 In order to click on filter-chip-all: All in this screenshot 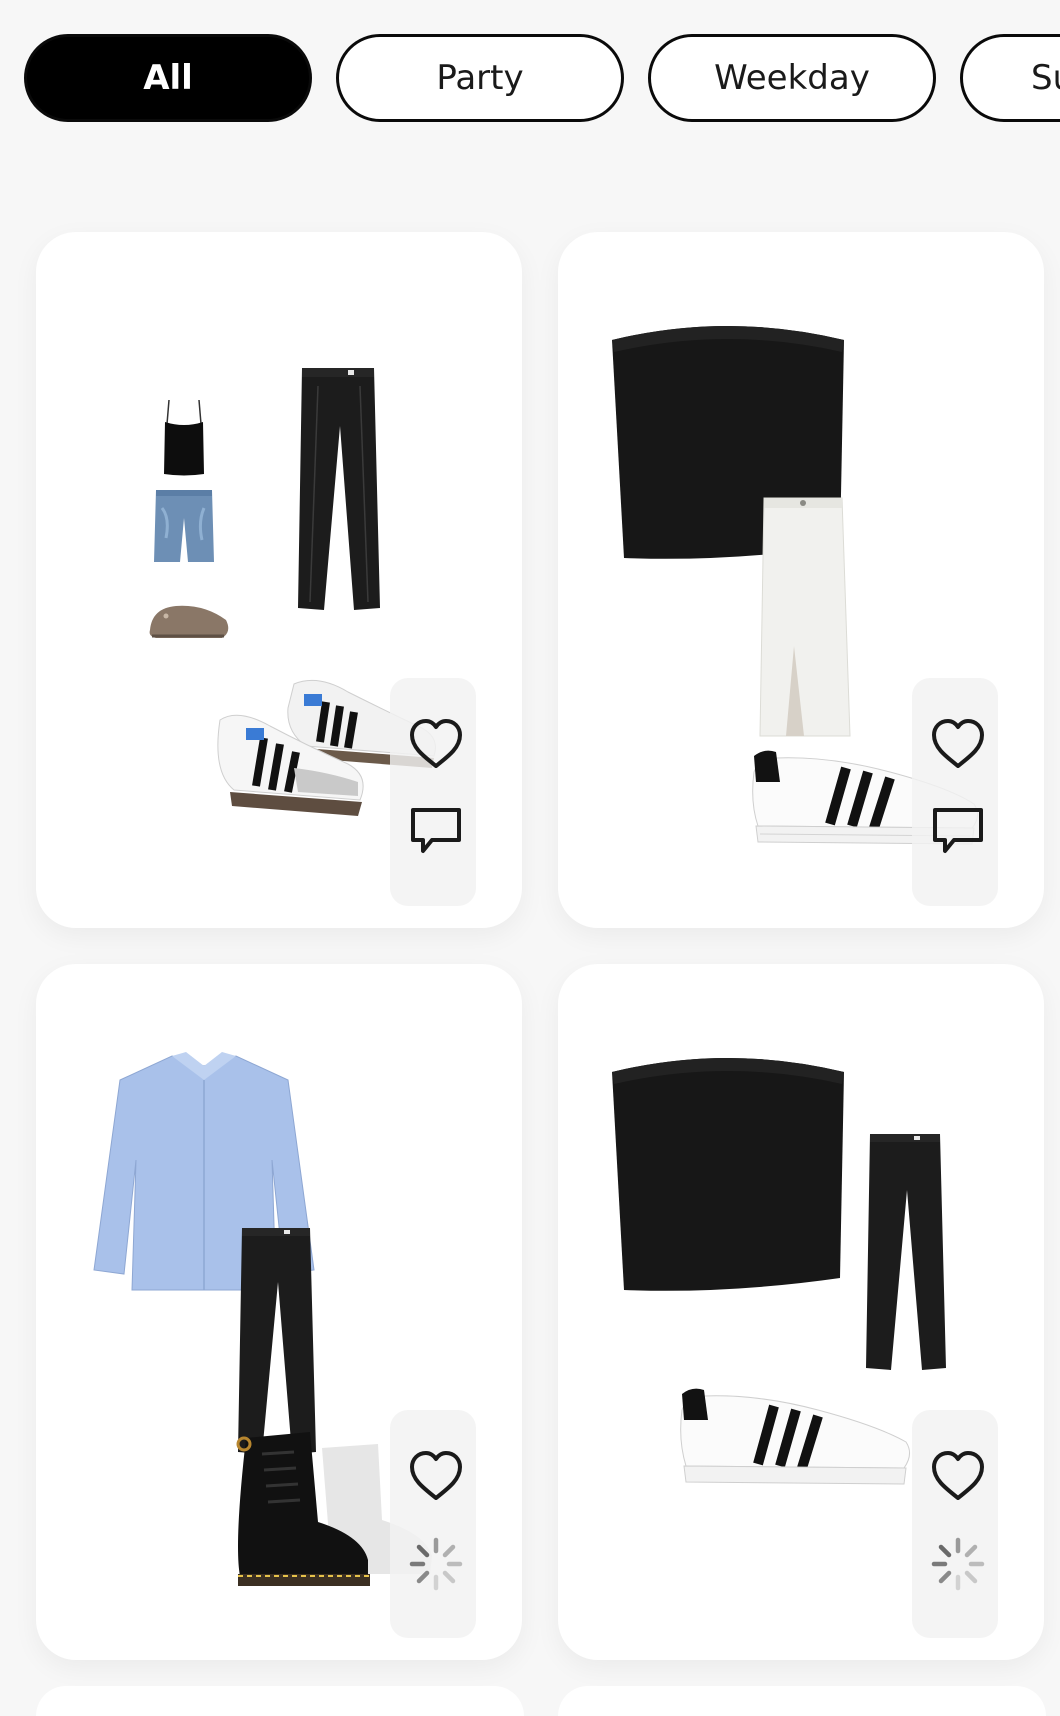, I will do `click(168, 78)`.